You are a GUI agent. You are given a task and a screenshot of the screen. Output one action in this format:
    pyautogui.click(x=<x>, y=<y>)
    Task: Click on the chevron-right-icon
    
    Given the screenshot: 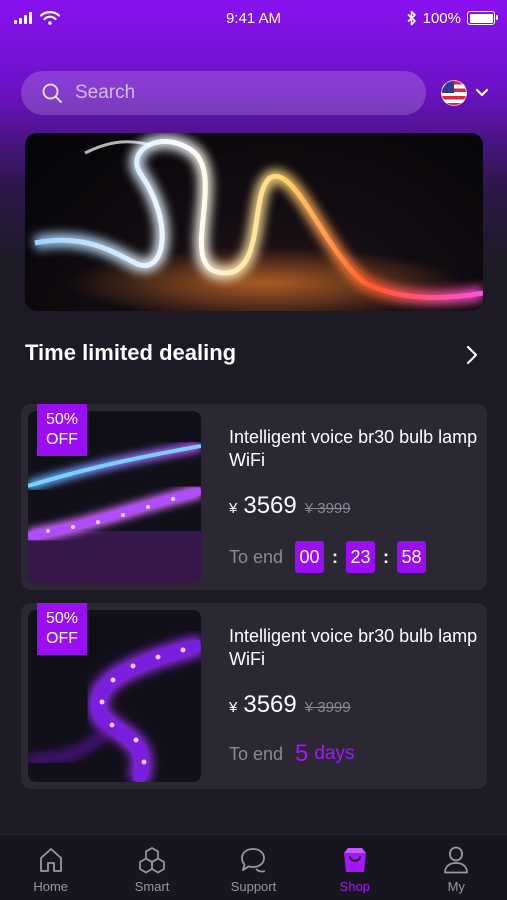 What is the action you would take?
    pyautogui.click(x=472, y=355)
    